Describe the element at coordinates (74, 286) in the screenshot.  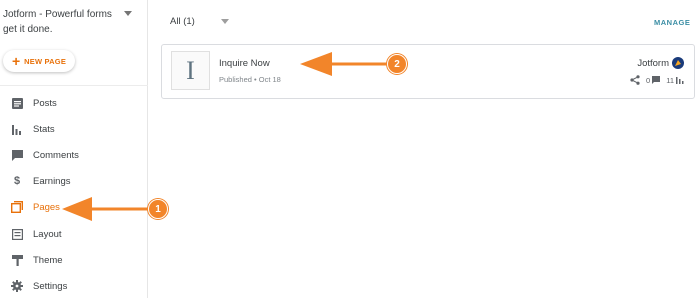
I see `sidebar-item-settings: Settings` at that location.